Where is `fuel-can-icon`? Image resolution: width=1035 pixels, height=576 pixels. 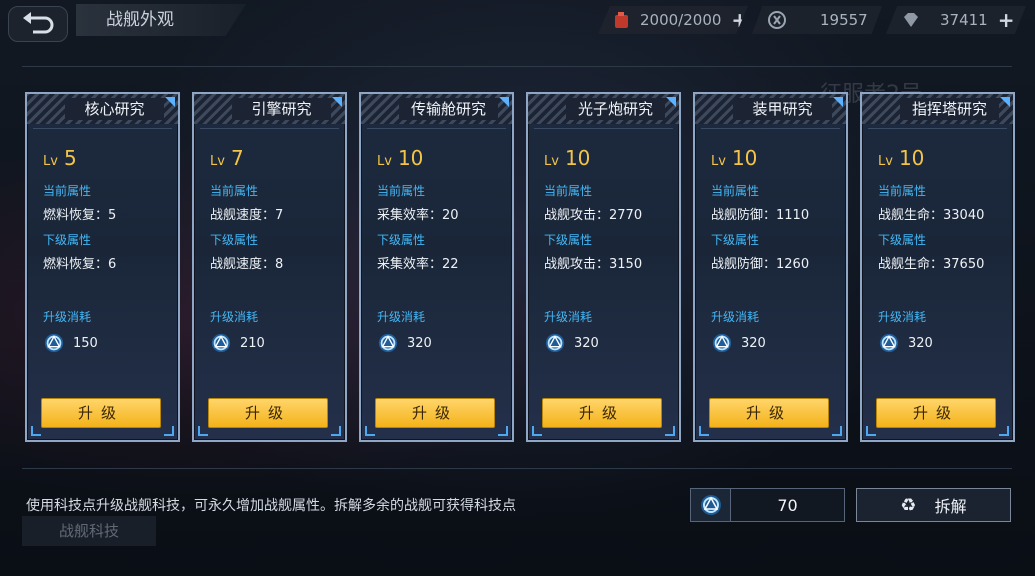
fuel-can-icon is located at coordinates (622, 20).